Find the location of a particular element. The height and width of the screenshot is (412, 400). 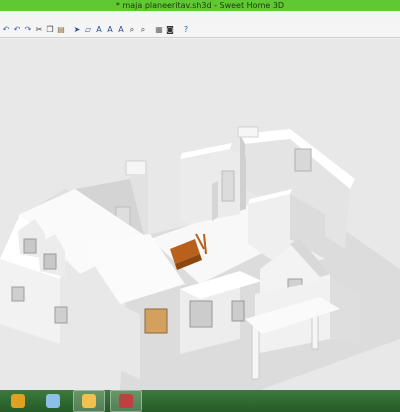

zoom-out-icon: ⌕ is located at coordinates (143, 30).